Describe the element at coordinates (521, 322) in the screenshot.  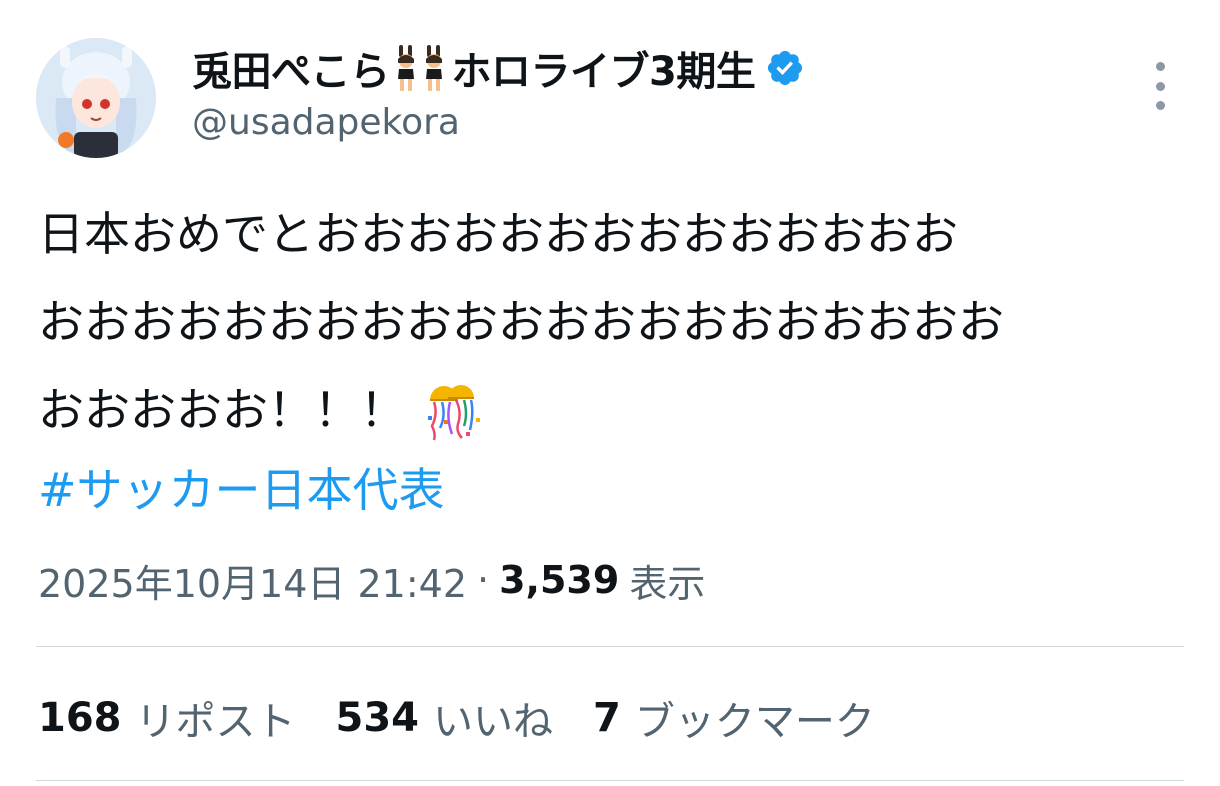
I see `tweet-text-line: おおおおおおおおおおおおおおおおおおおおお` at that location.